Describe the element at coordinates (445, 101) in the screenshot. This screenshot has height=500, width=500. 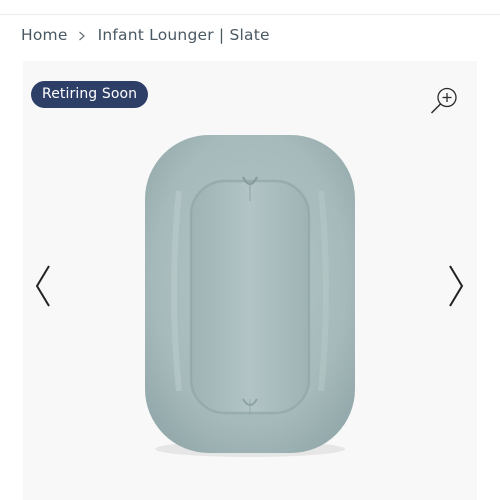
I see `zoom-in-icon` at that location.